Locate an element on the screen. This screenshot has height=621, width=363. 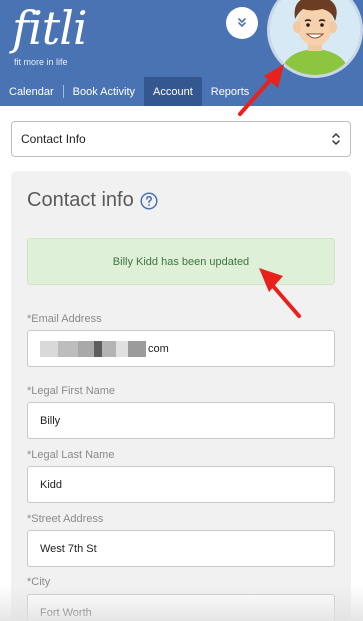
fitli-logo: fitli fit more in life is located at coordinates (50, 34).